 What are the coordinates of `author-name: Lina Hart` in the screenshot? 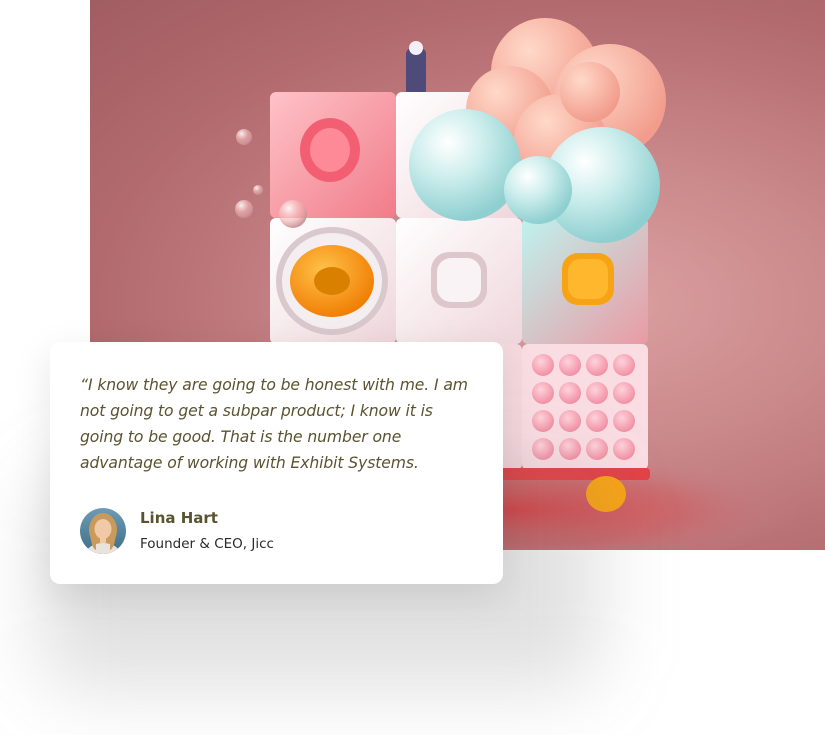 It's located at (179, 518).